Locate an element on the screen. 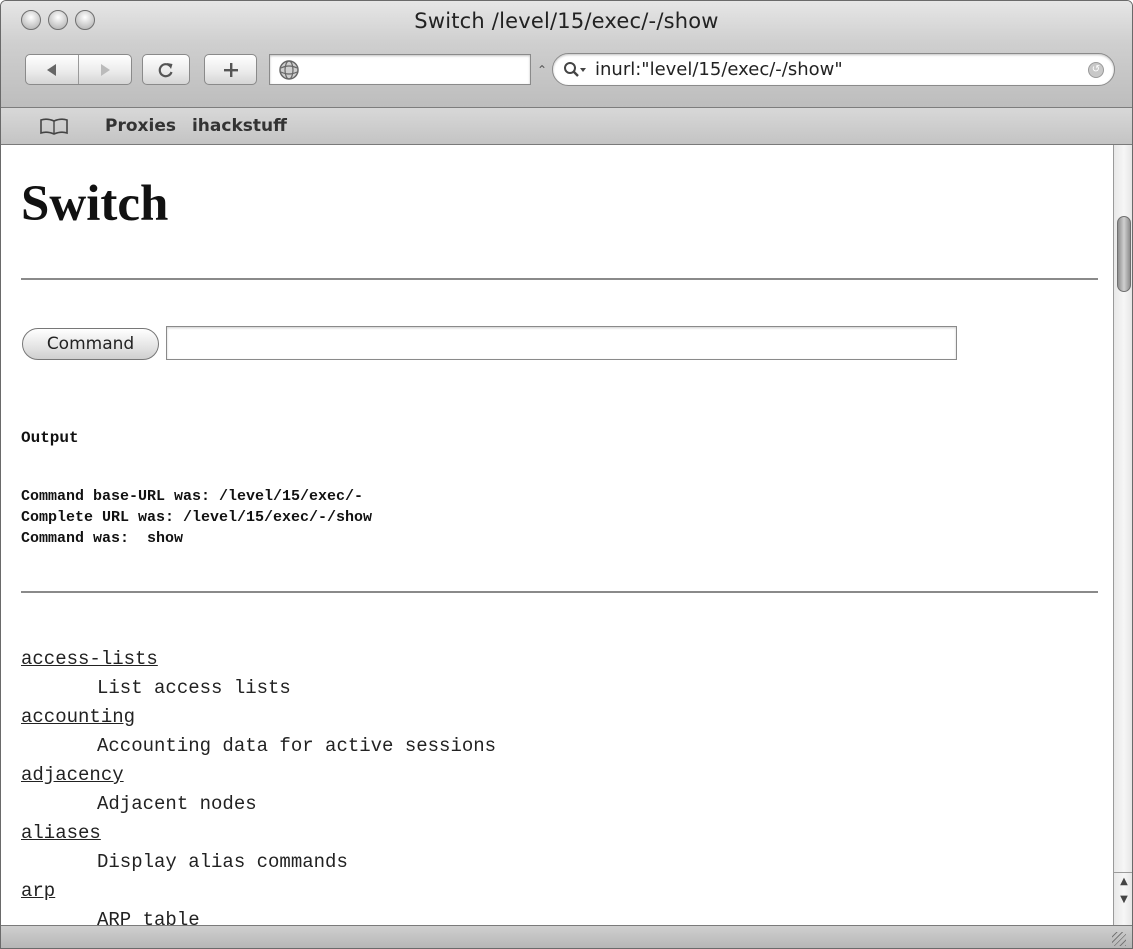 The width and height of the screenshot is (1133, 949). search-icon is located at coordinates (575, 69).